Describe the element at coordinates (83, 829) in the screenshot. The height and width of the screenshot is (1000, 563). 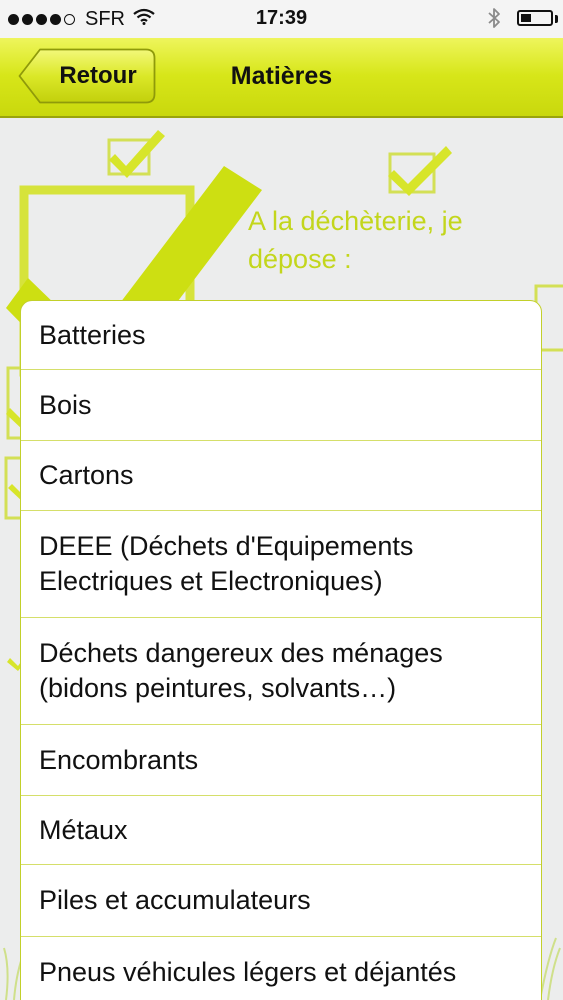
I see `list-item-label: Métaux` at that location.